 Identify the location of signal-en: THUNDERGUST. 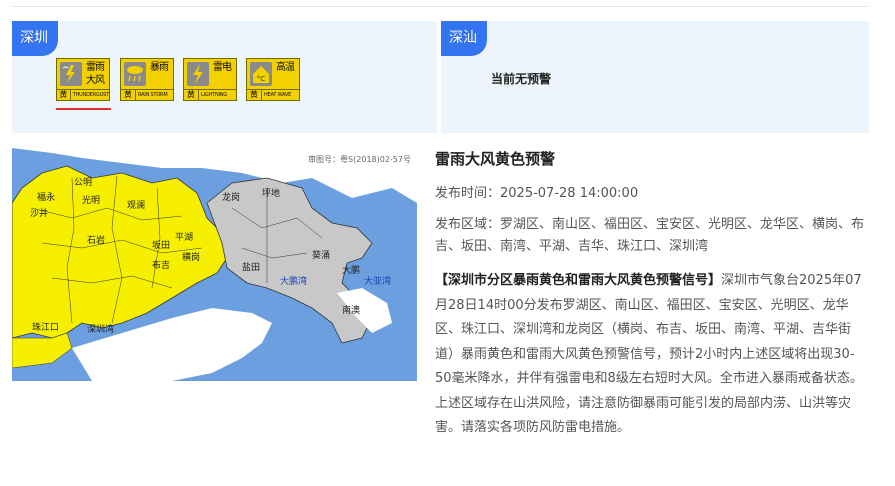
(90, 95).